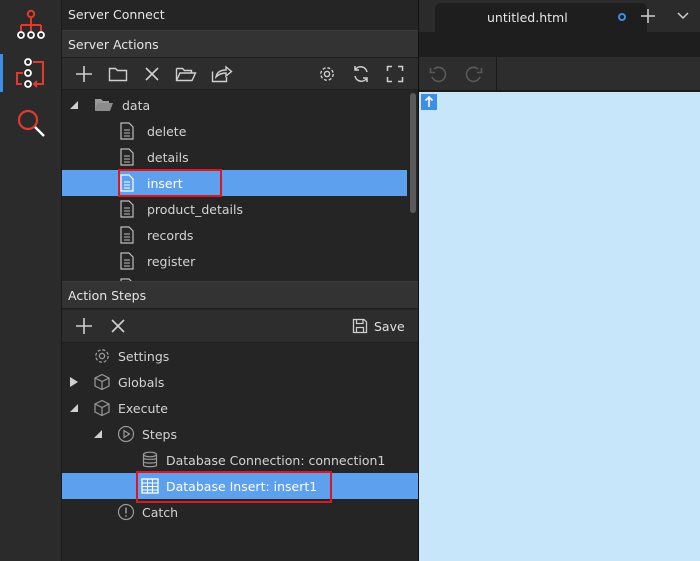  I want to click on server-actions-toolbar, so click(240, 74).